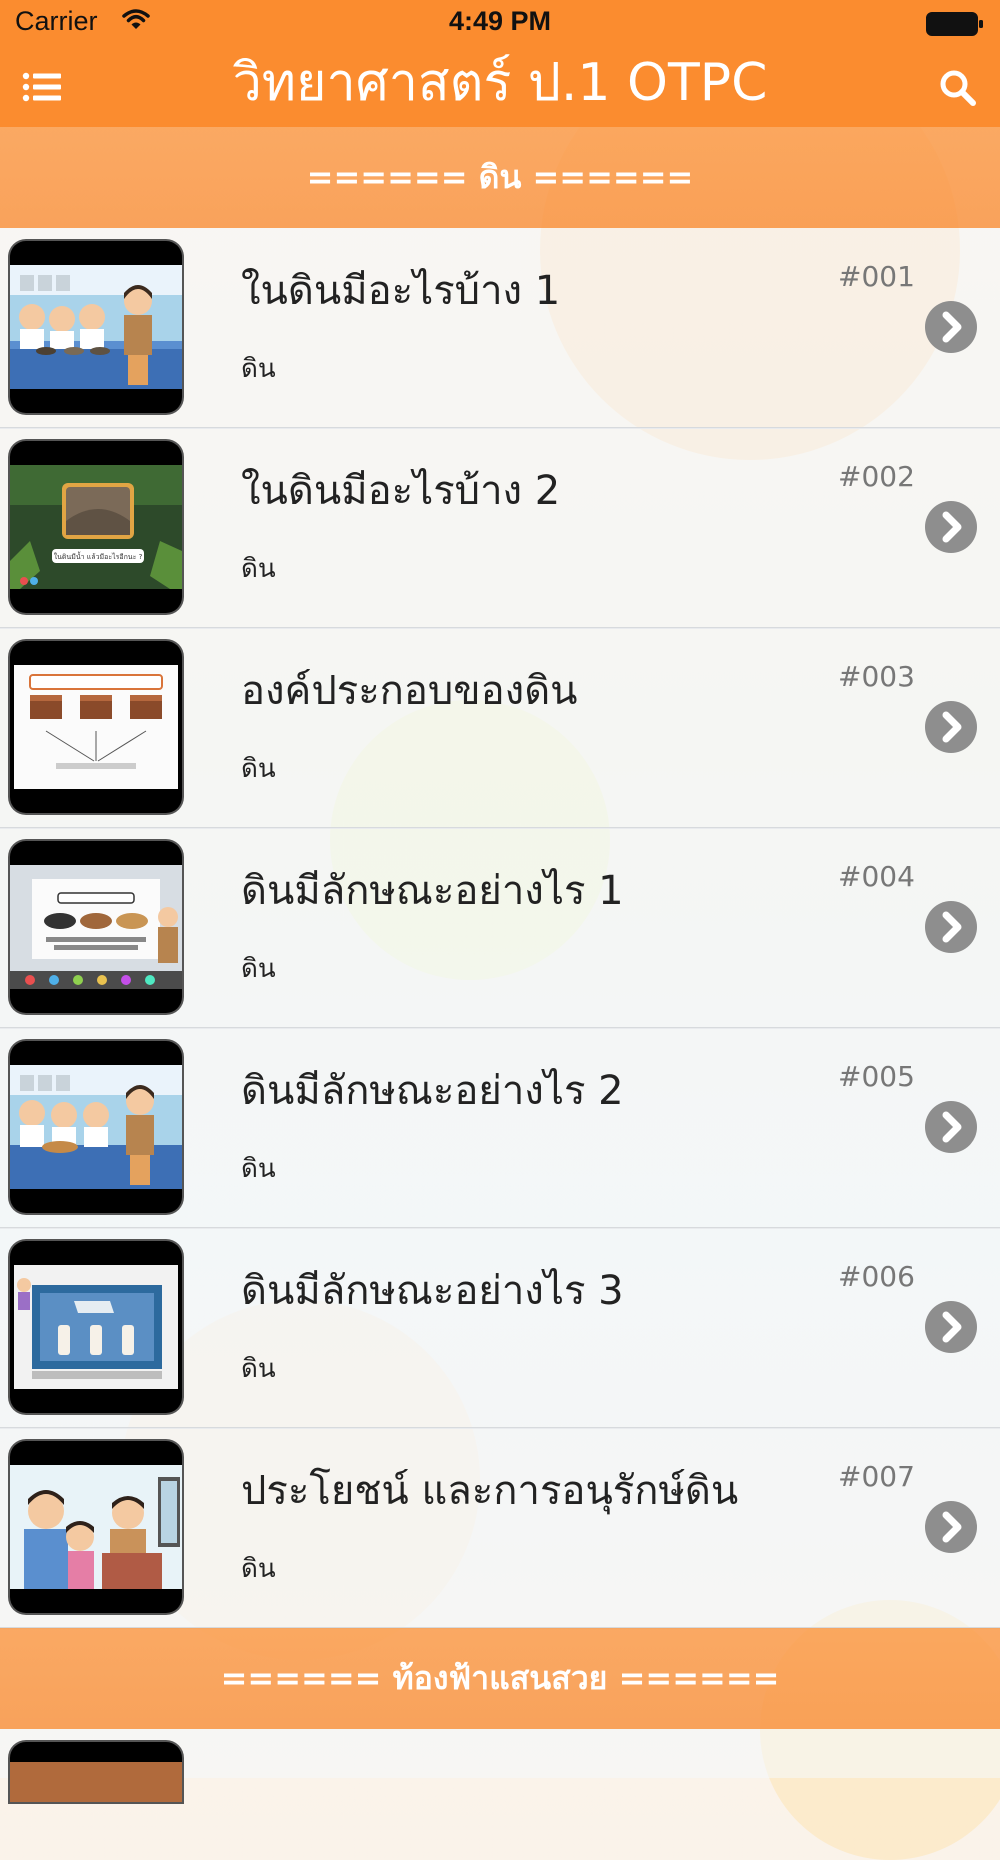  What do you see at coordinates (500, 728) in the screenshot?
I see `list-item-003: องค์ประกอบของดิน #003 ดิน` at bounding box center [500, 728].